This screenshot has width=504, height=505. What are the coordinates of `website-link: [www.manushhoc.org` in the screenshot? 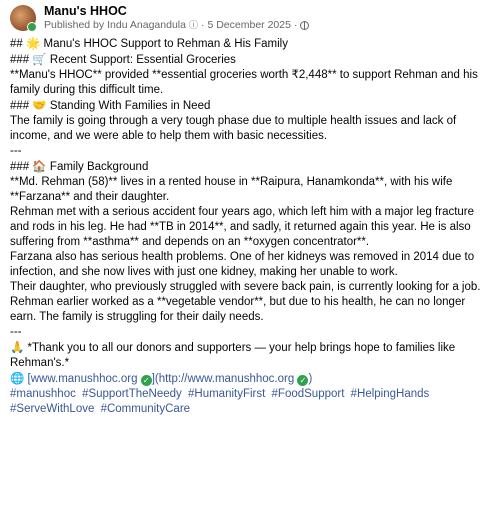 It's located at (83, 379).